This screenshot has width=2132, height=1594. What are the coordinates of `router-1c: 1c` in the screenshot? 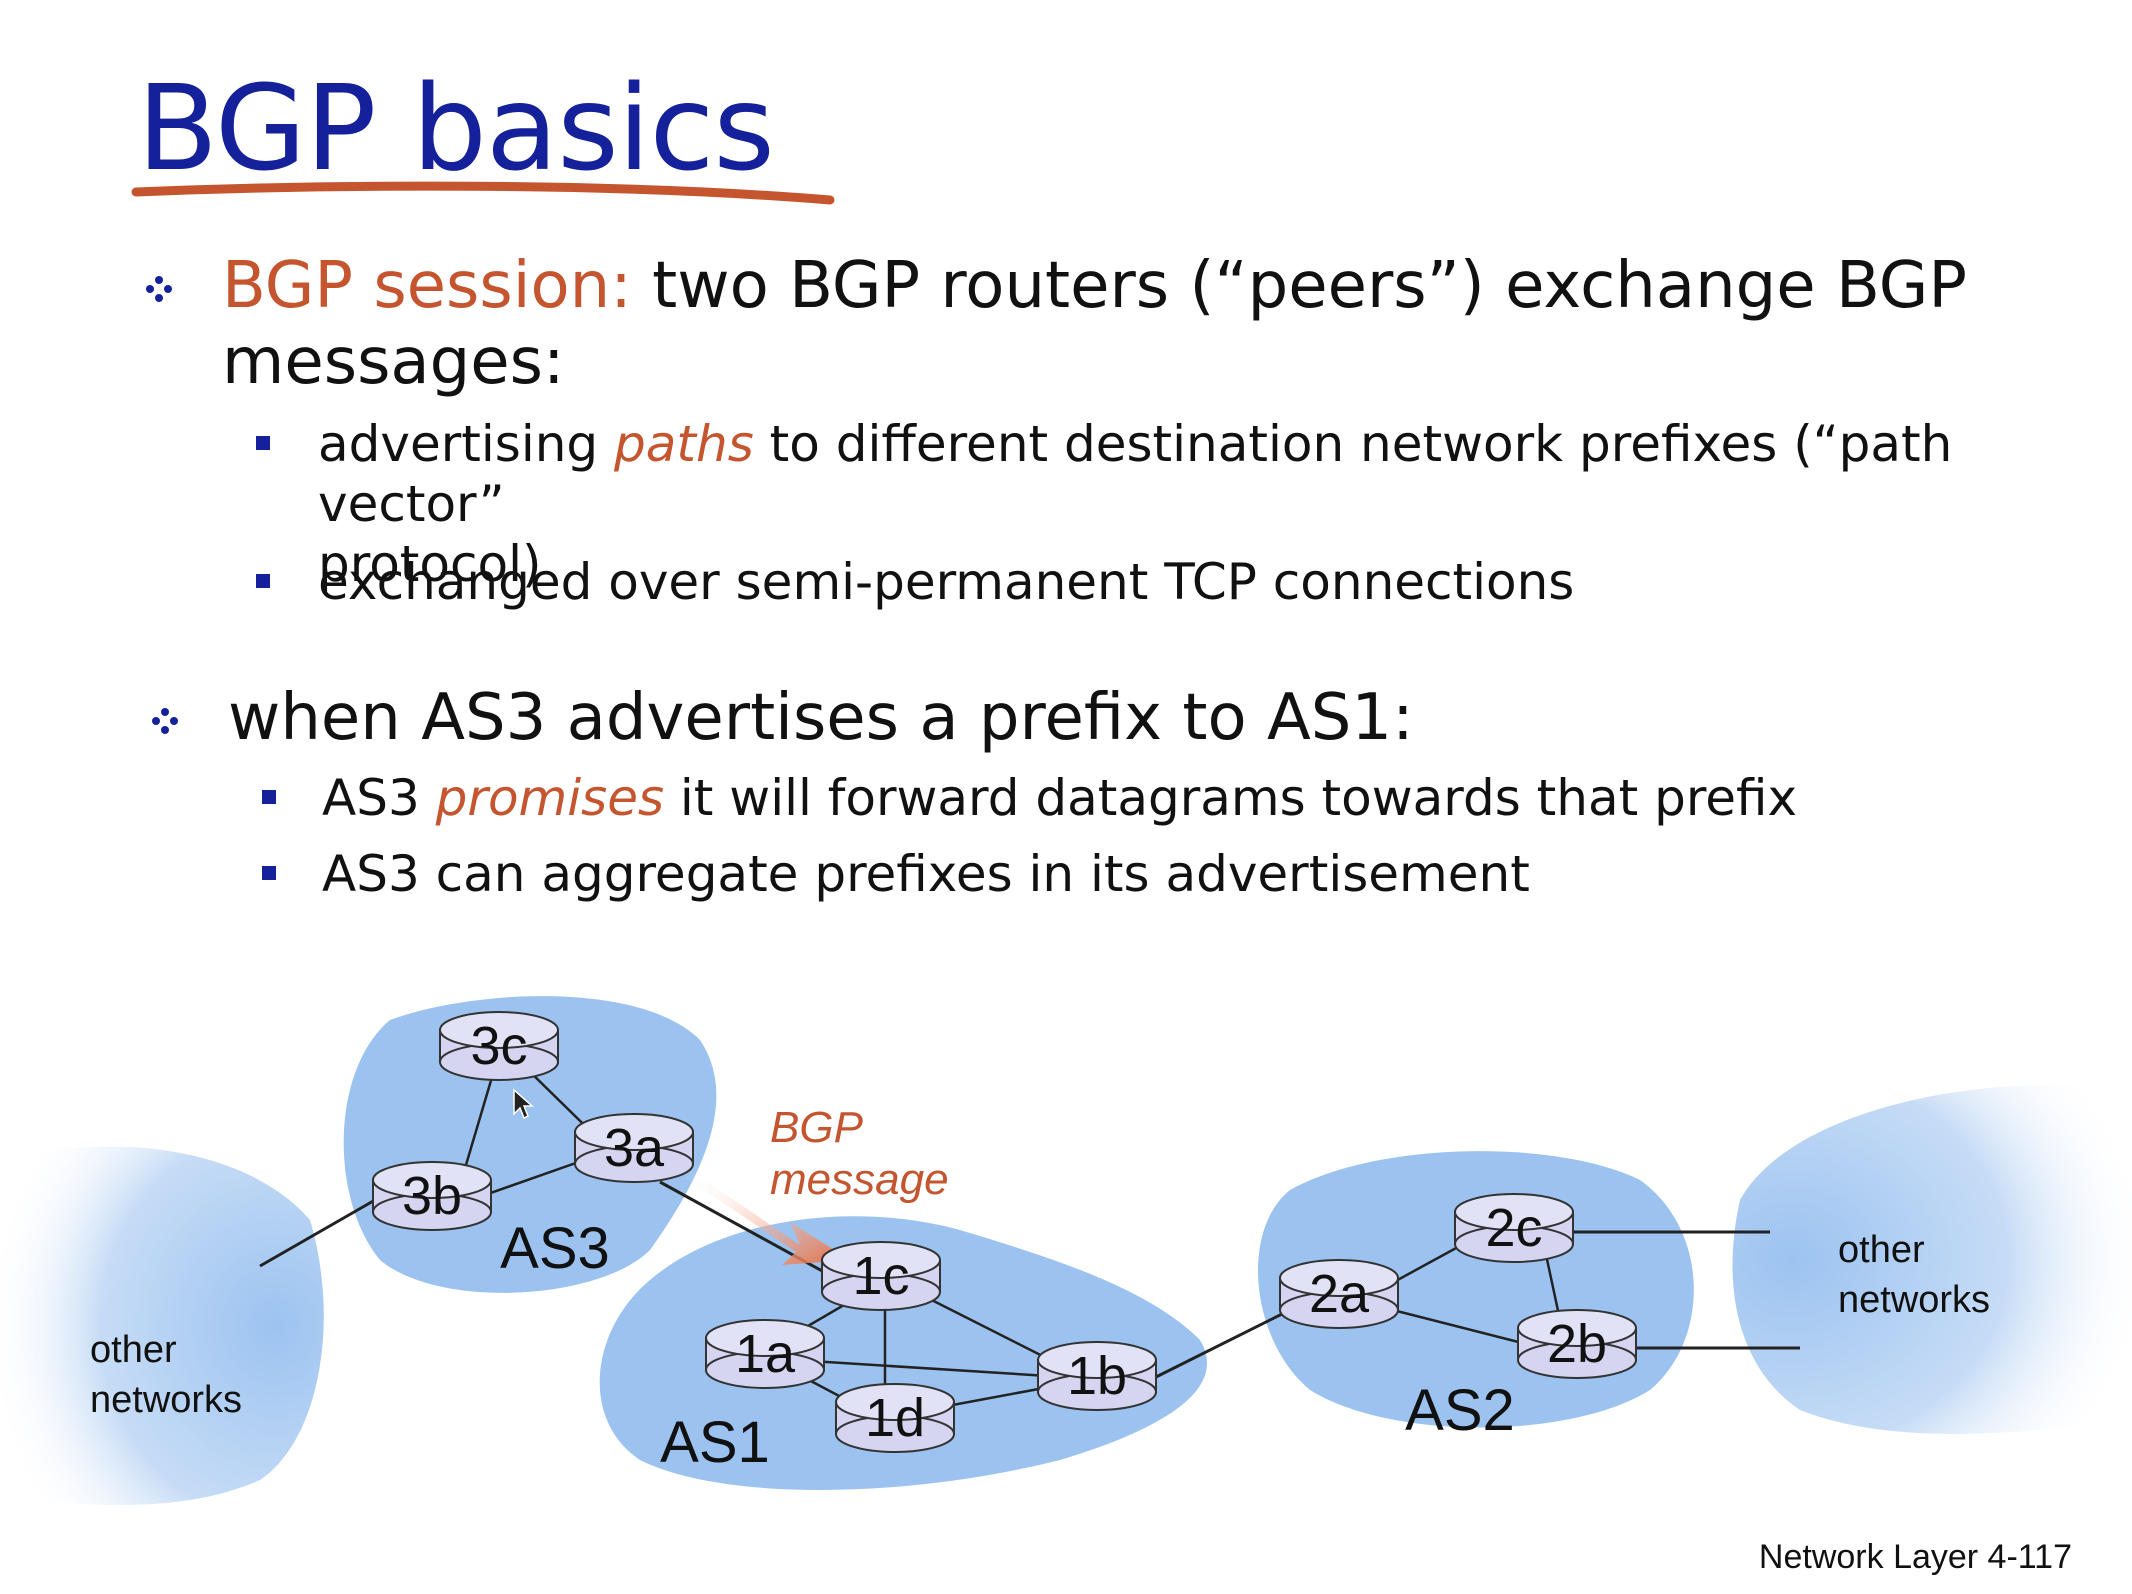 It's located at (881, 1276).